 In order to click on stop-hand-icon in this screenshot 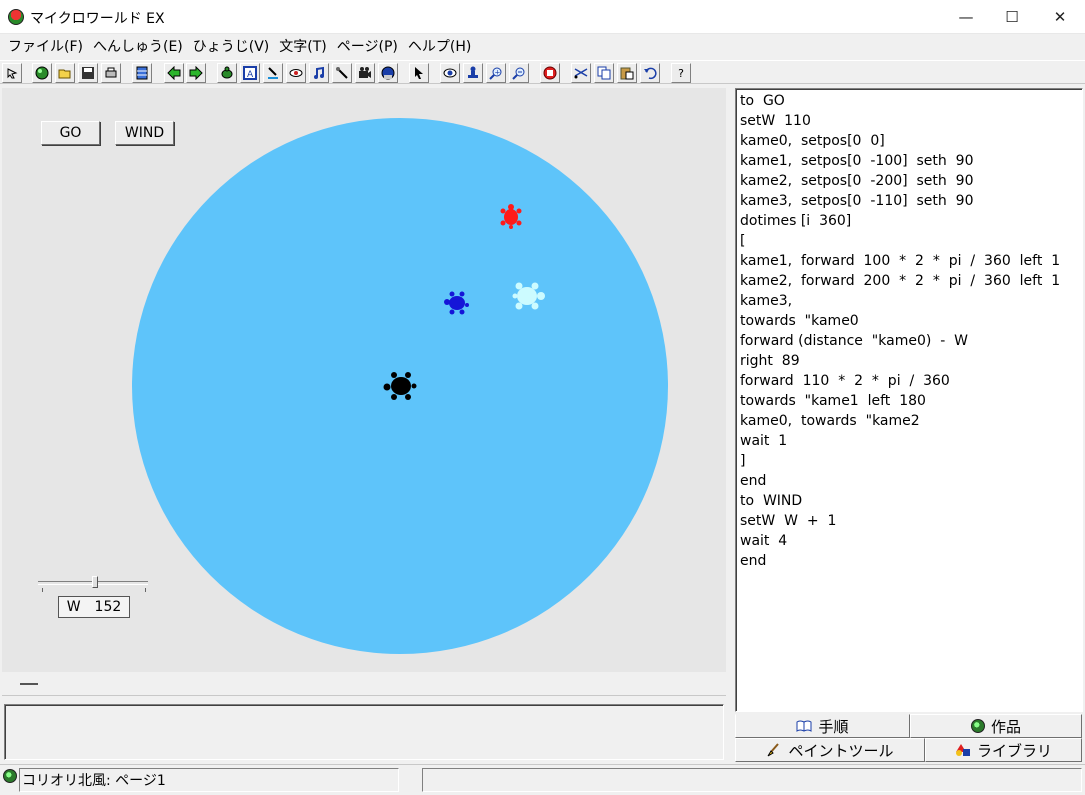, I will do `click(550, 73)`.